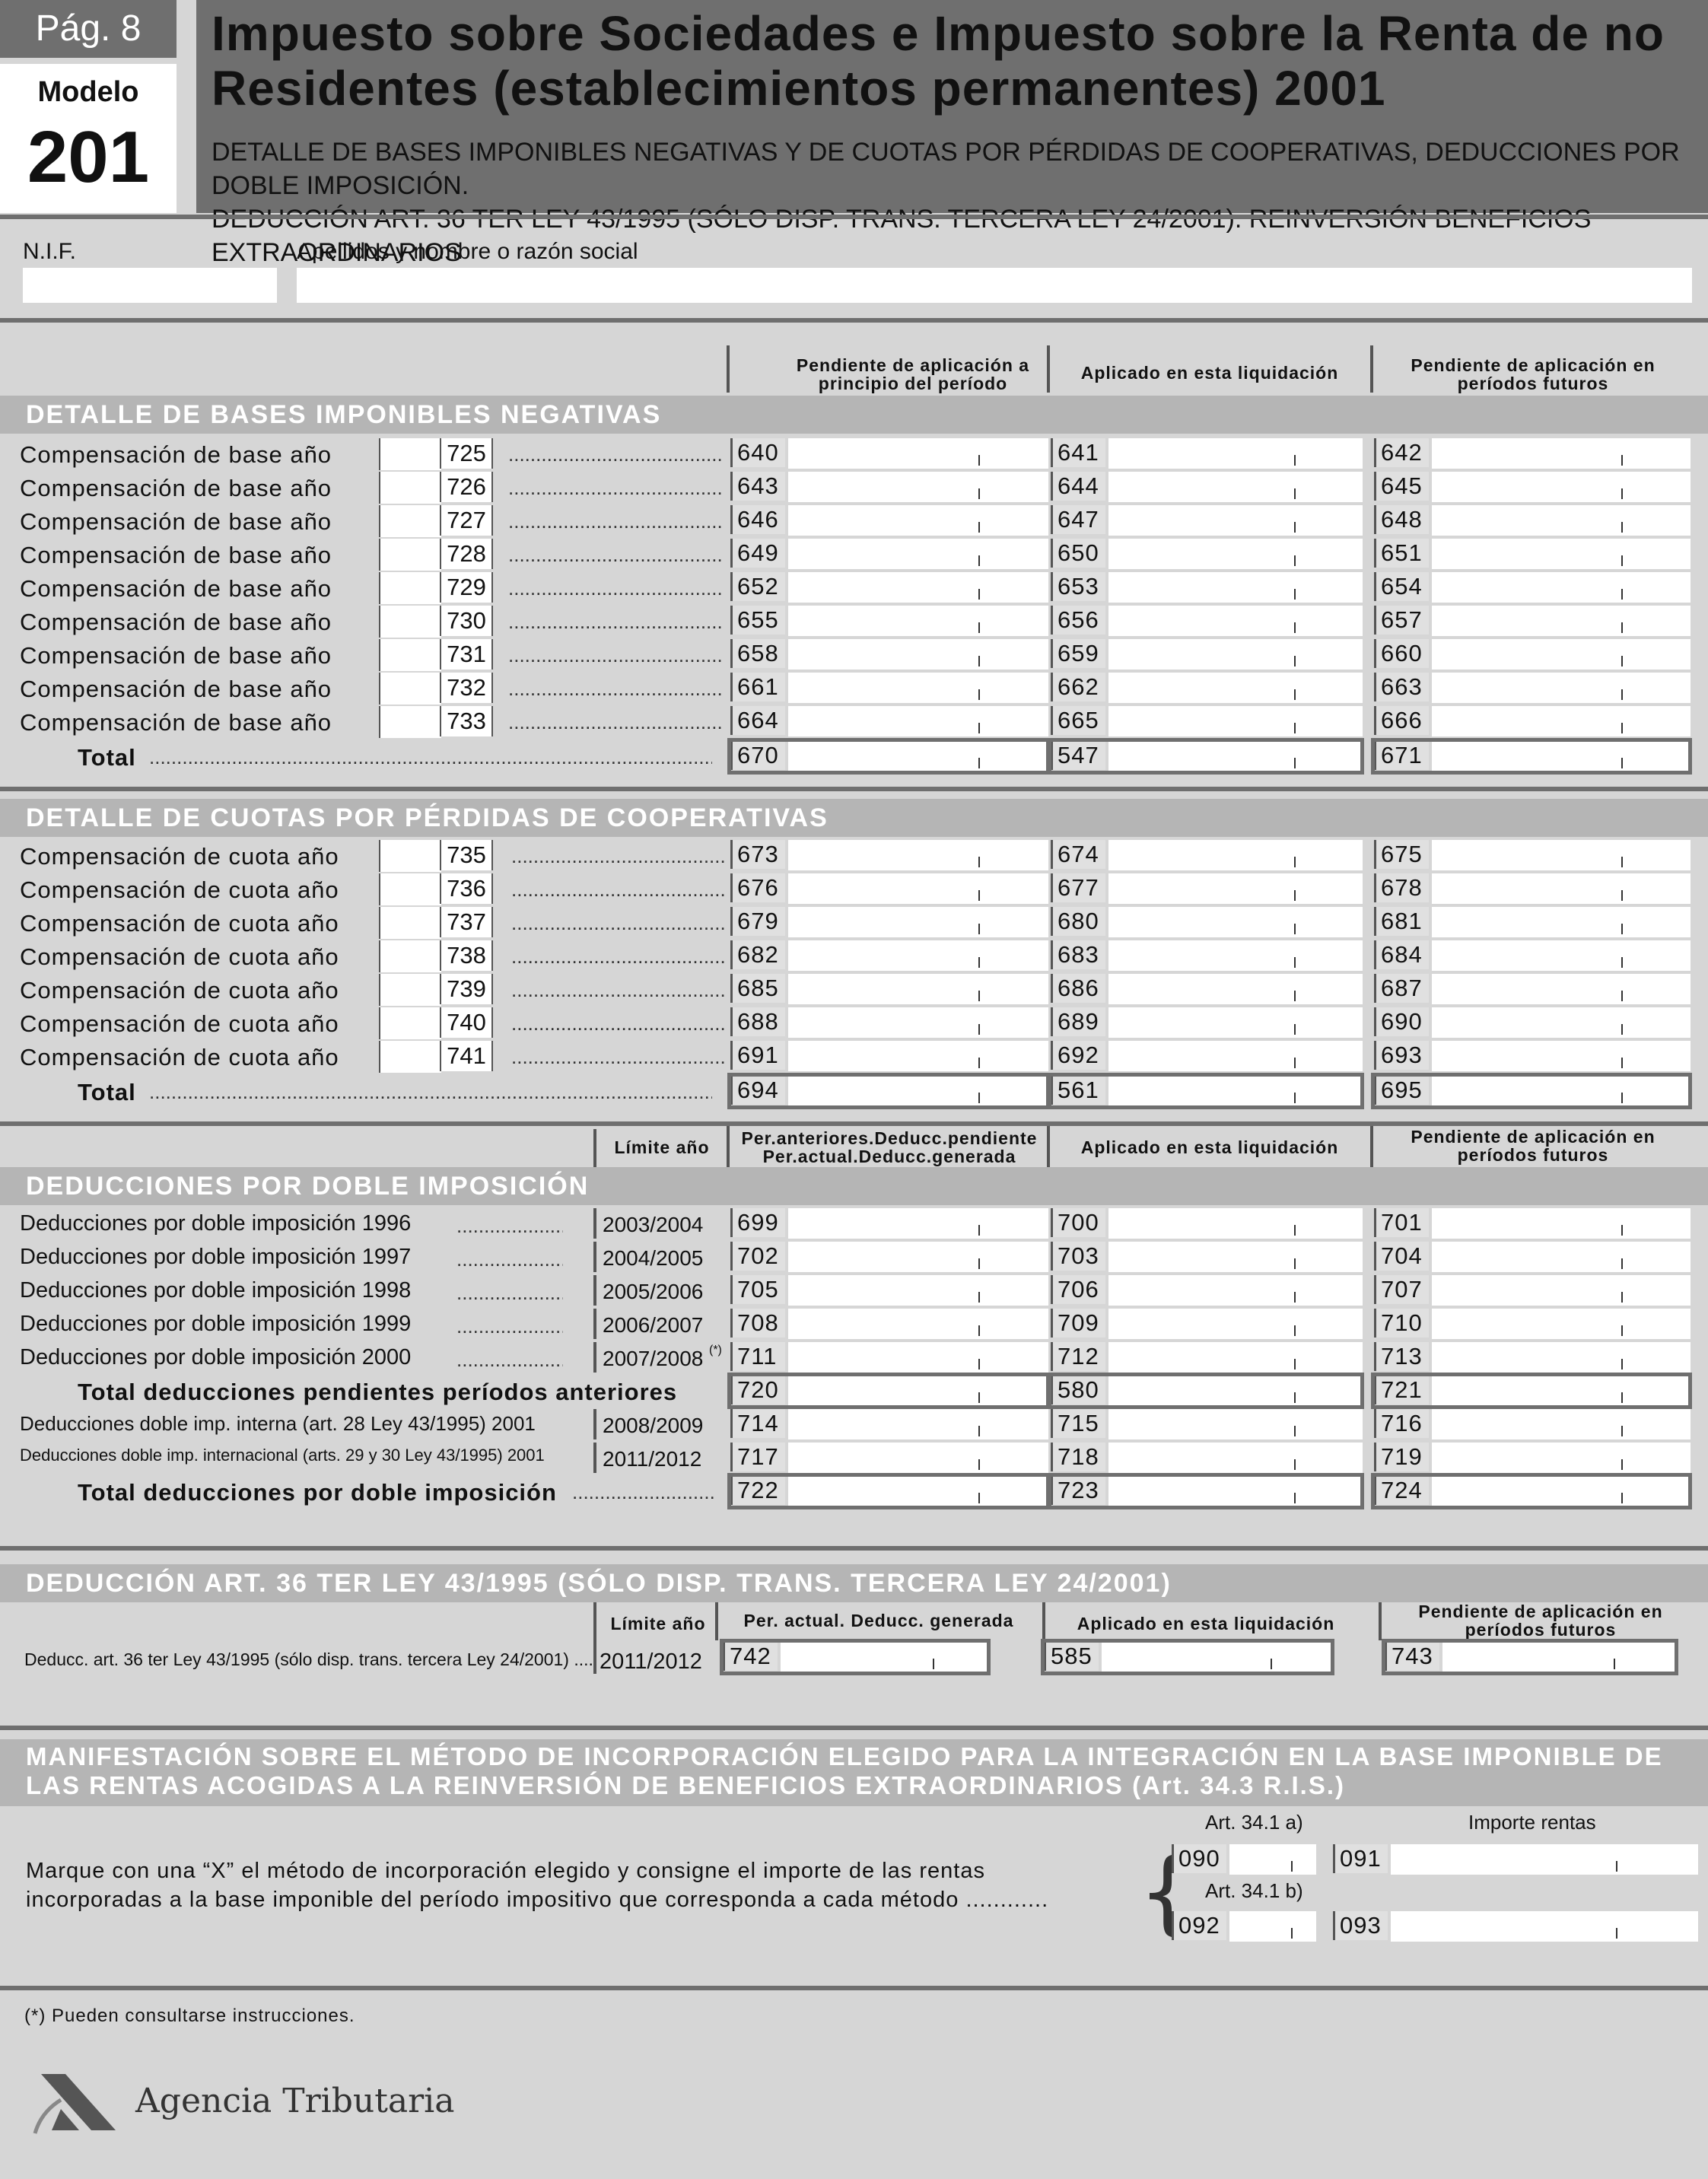 The image size is (1708, 2179). What do you see at coordinates (1272, 1859) in the screenshot?
I see `manif-field-1-input` at bounding box center [1272, 1859].